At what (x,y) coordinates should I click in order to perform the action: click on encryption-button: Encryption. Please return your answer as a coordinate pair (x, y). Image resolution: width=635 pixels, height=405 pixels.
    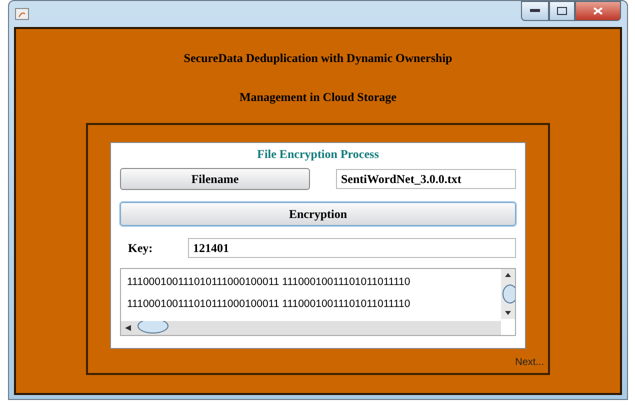
    Looking at the image, I should click on (318, 214).